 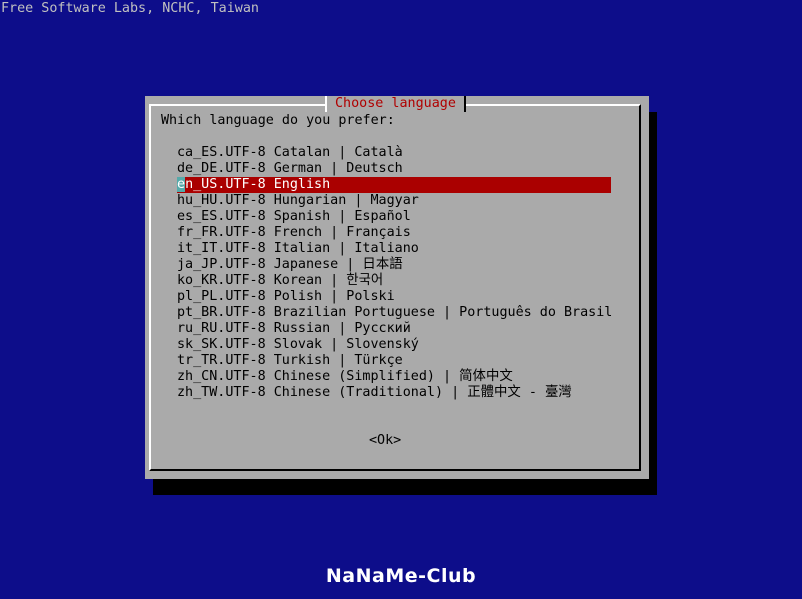 What do you see at coordinates (394, 345) in the screenshot?
I see `language-item-sk: sk_SK.UTF-8 Slovak | Slovenský` at bounding box center [394, 345].